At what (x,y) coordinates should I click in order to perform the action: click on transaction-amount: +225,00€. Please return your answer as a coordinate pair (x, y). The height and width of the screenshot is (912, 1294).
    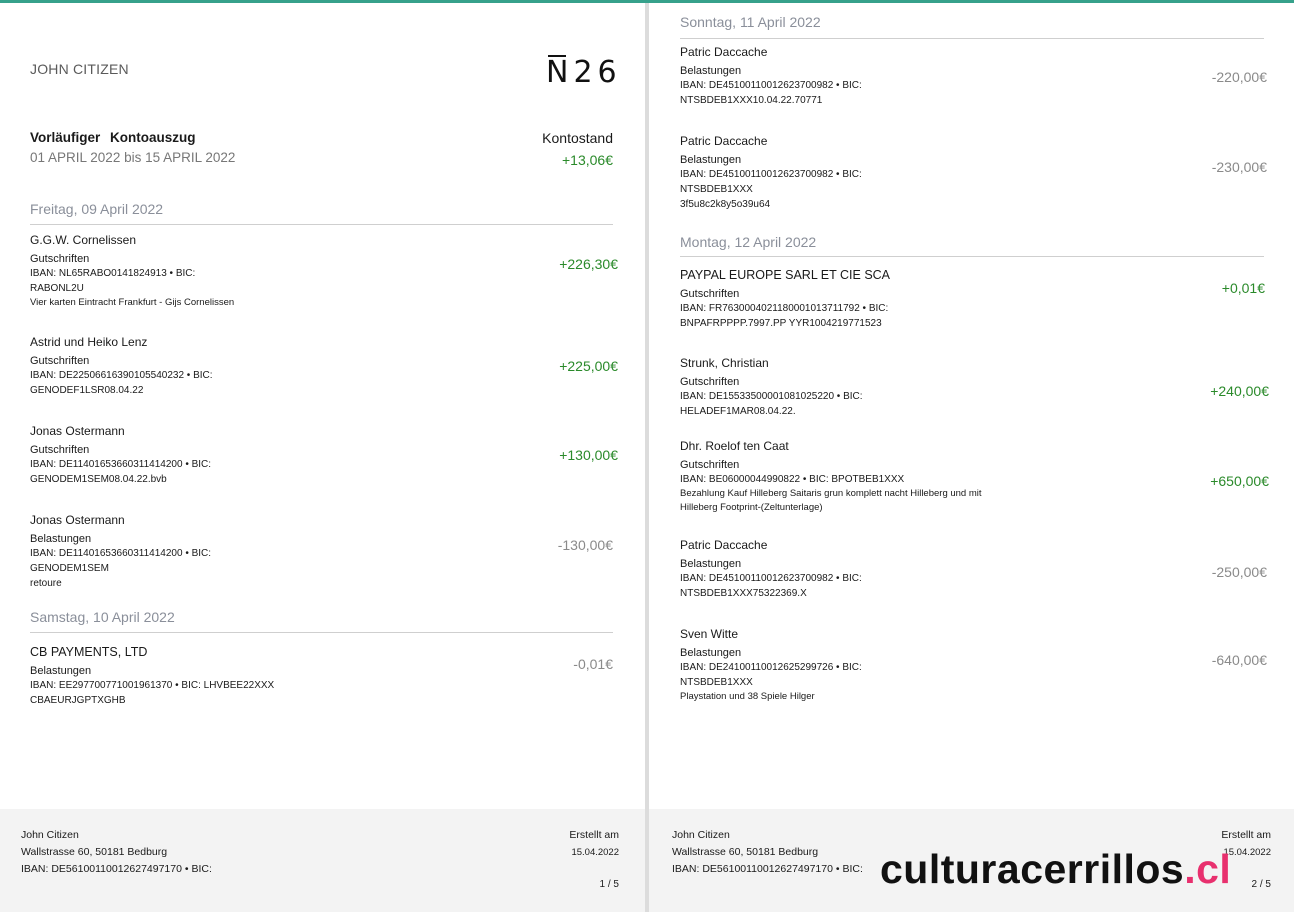
    Looking at the image, I should click on (588, 366).